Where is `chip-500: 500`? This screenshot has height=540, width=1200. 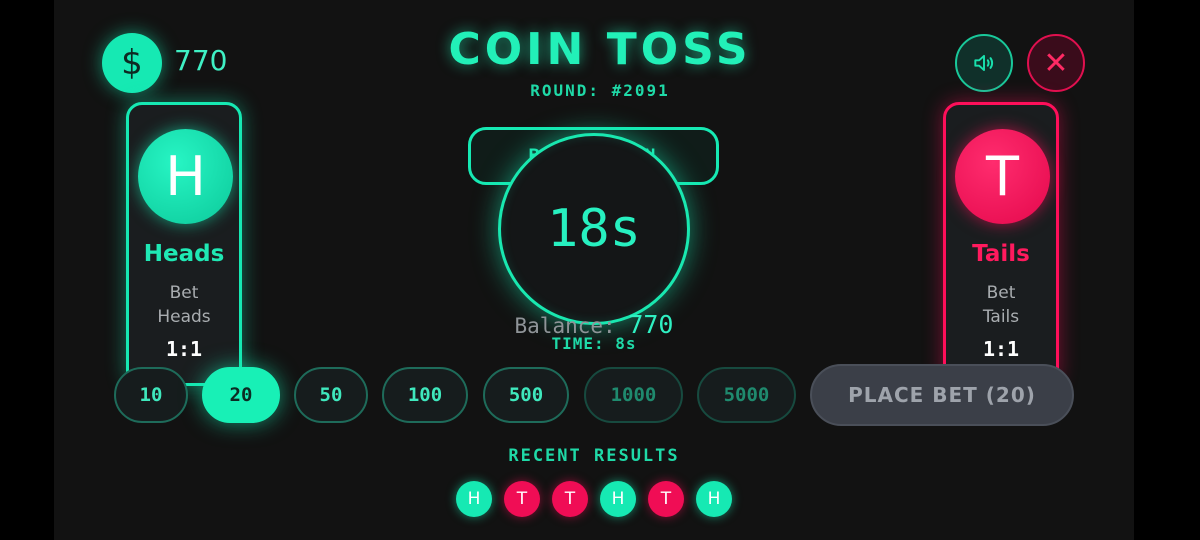
chip-500: 500 is located at coordinates (526, 395).